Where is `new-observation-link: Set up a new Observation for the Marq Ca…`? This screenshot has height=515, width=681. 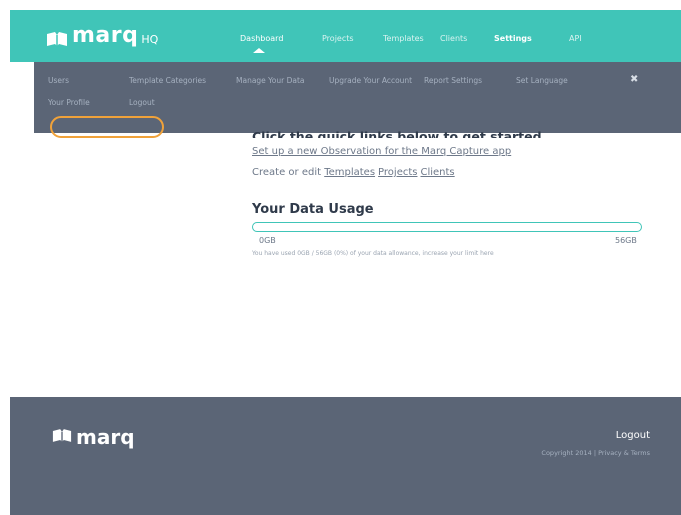
new-observation-link: Set up a new Observation for the Marq Ca… is located at coordinates (381, 151).